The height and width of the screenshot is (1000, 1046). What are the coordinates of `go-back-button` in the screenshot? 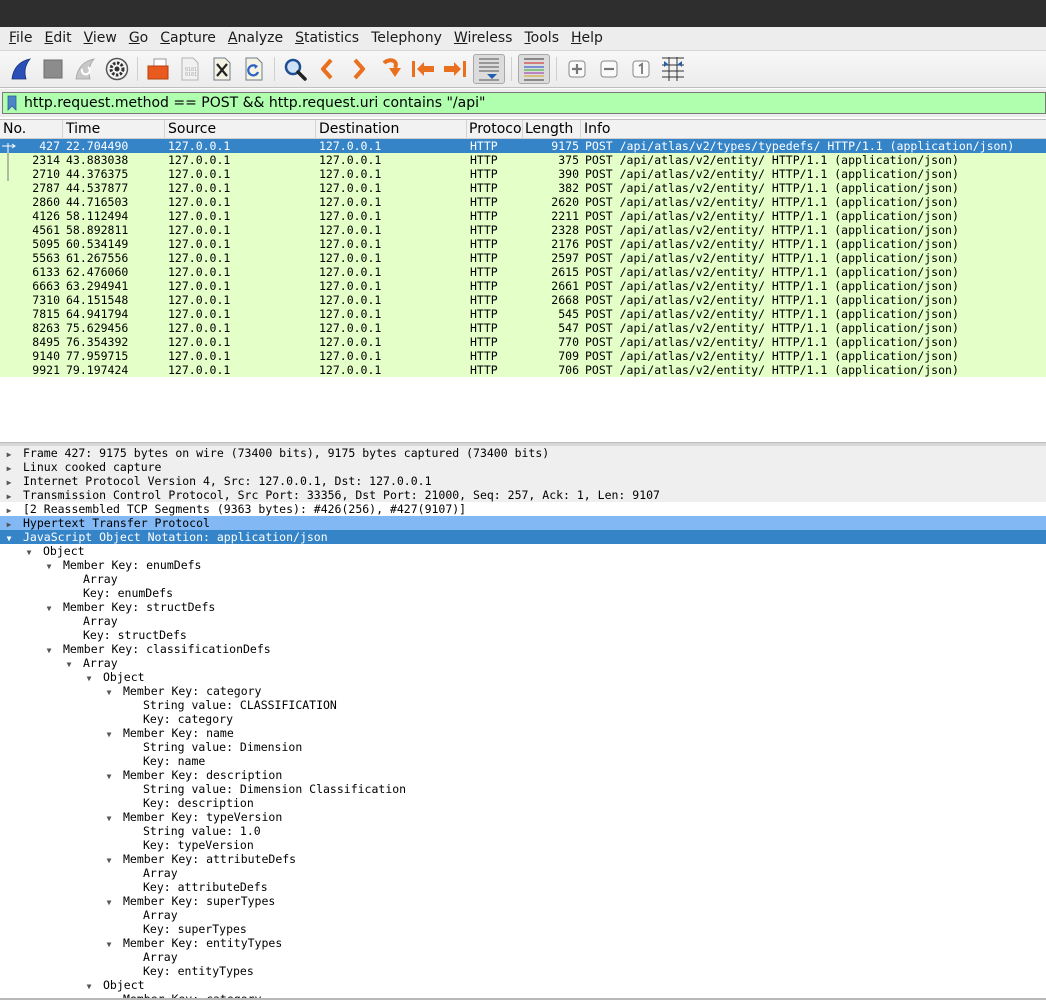 It's located at (327, 69).